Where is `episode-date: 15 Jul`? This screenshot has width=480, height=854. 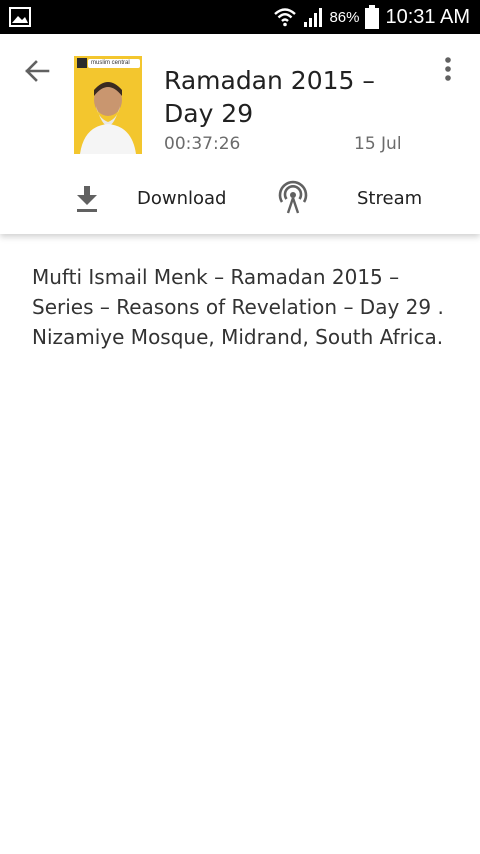
episode-date: 15 Jul is located at coordinates (378, 144).